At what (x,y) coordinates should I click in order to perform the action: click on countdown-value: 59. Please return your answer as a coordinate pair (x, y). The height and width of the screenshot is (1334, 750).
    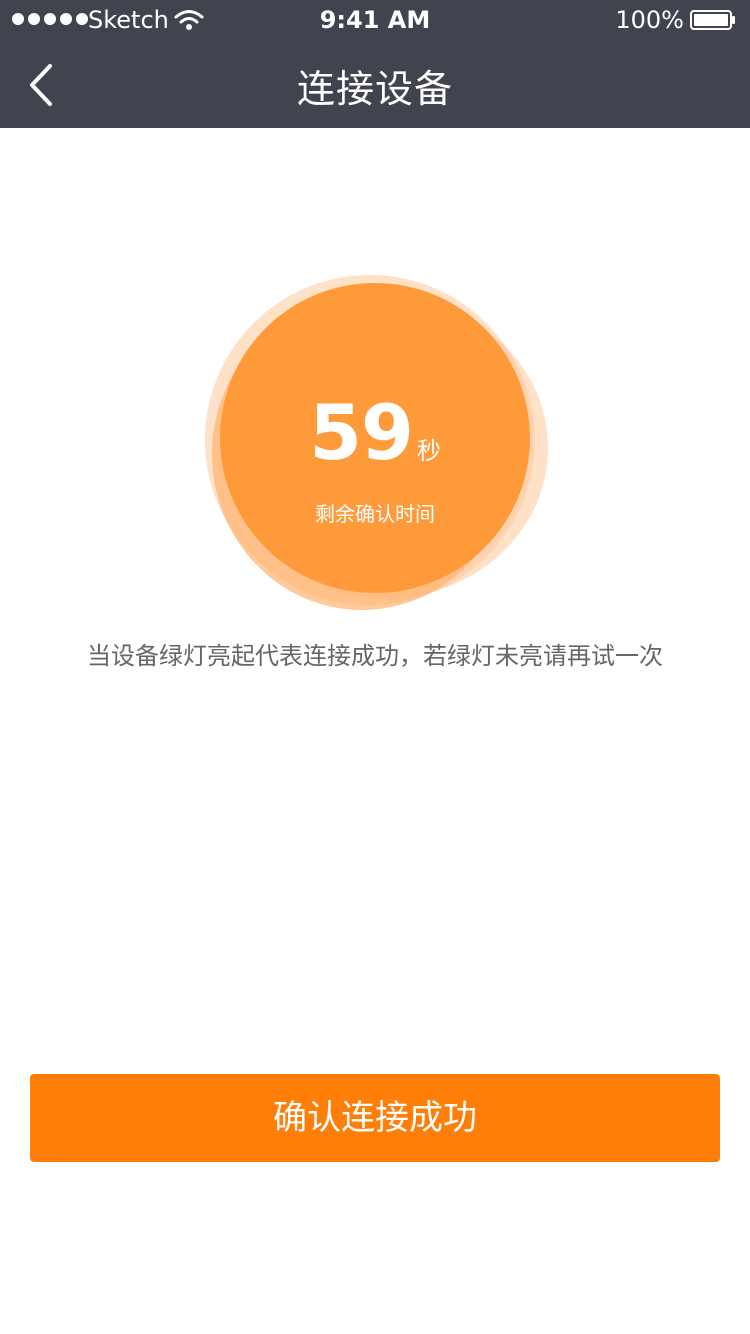
    Looking at the image, I should click on (361, 432).